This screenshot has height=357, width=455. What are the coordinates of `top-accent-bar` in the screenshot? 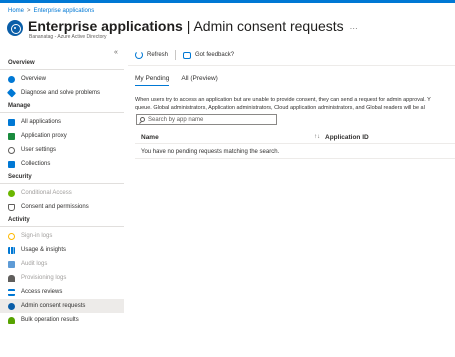 It's located at (227, 1).